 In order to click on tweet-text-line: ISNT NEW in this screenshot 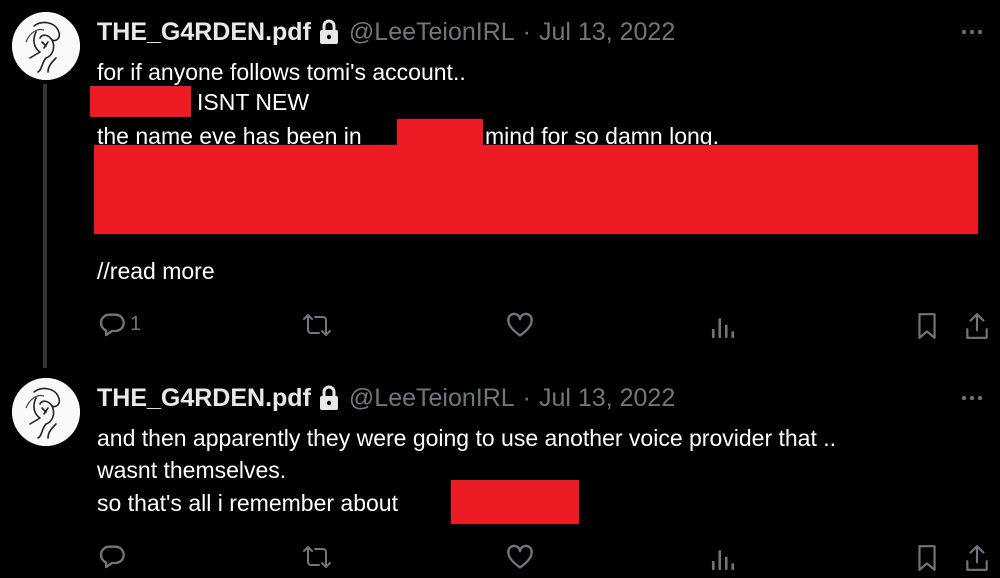, I will do `click(253, 102)`.